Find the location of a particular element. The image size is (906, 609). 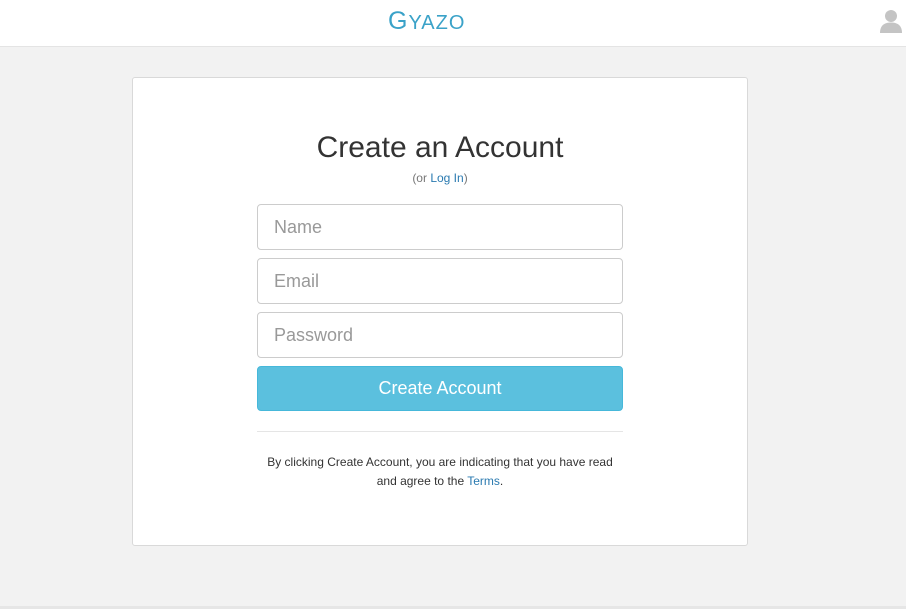

divider is located at coordinates (440, 431).